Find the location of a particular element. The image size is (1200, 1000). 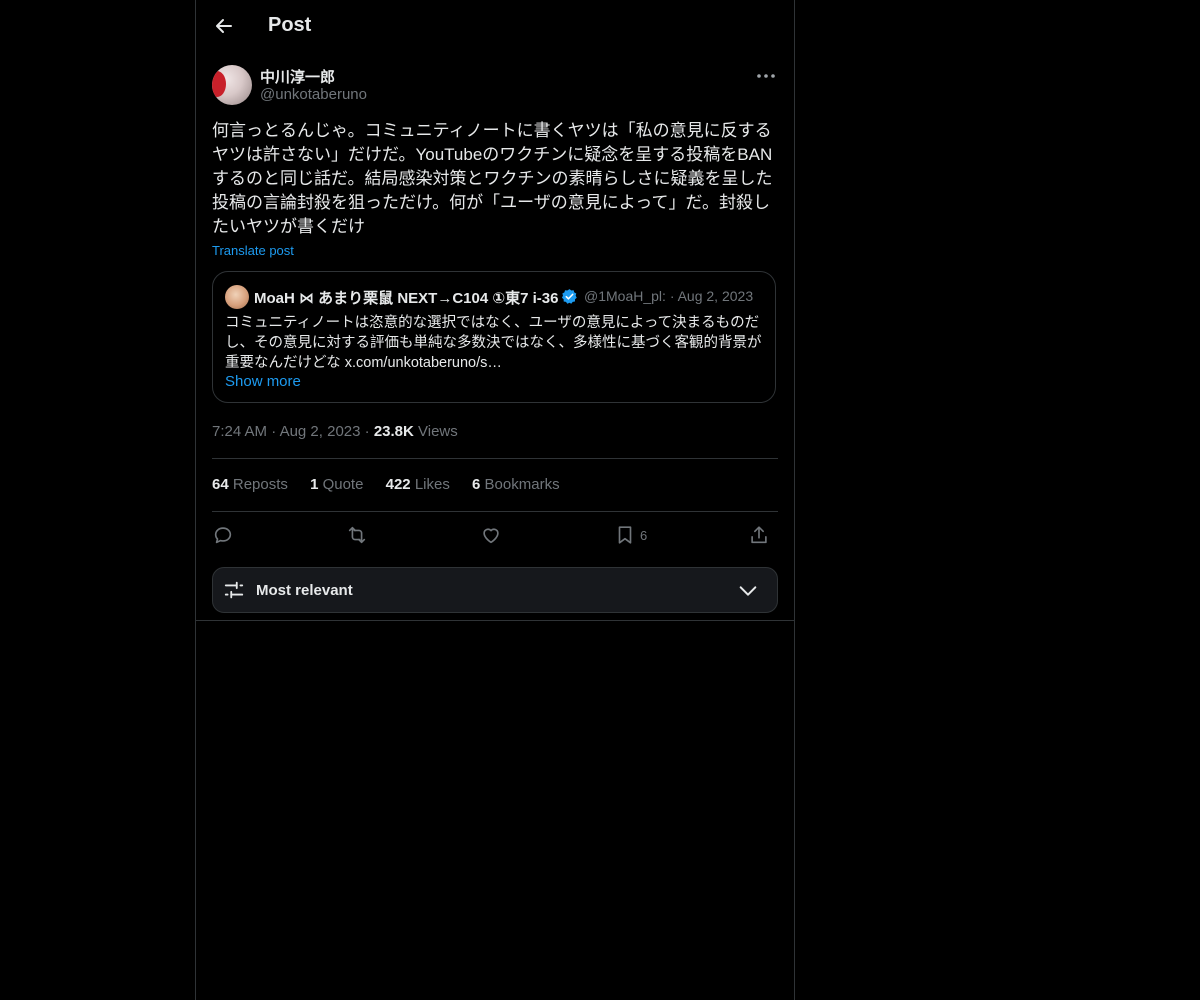

sort-label: Most relevant is located at coordinates (304, 590).